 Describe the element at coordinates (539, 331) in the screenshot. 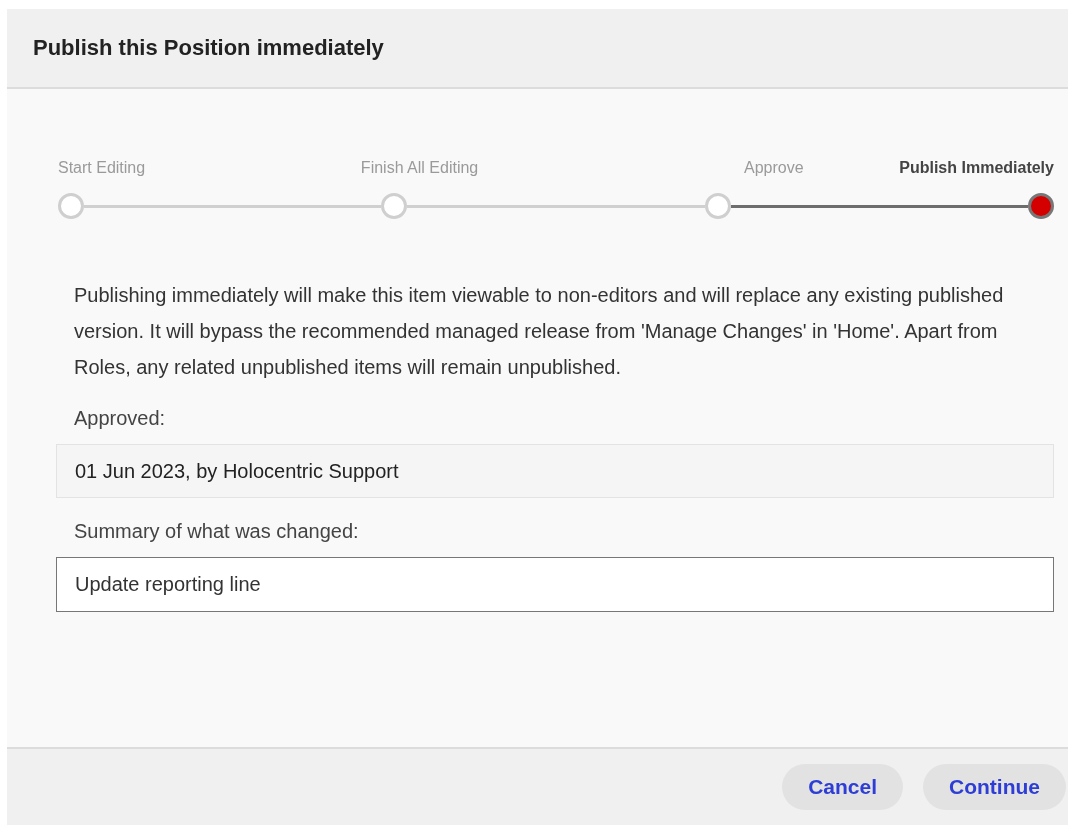

I see `message-text: Publishing immediately will make this item viewable to non-editors and will replace any existing published version. It will bypass the recommended managed release from 'Manage Changes' in 'Home'. Apart from Roles, any related unpublished items will remain unpublished.` at that location.